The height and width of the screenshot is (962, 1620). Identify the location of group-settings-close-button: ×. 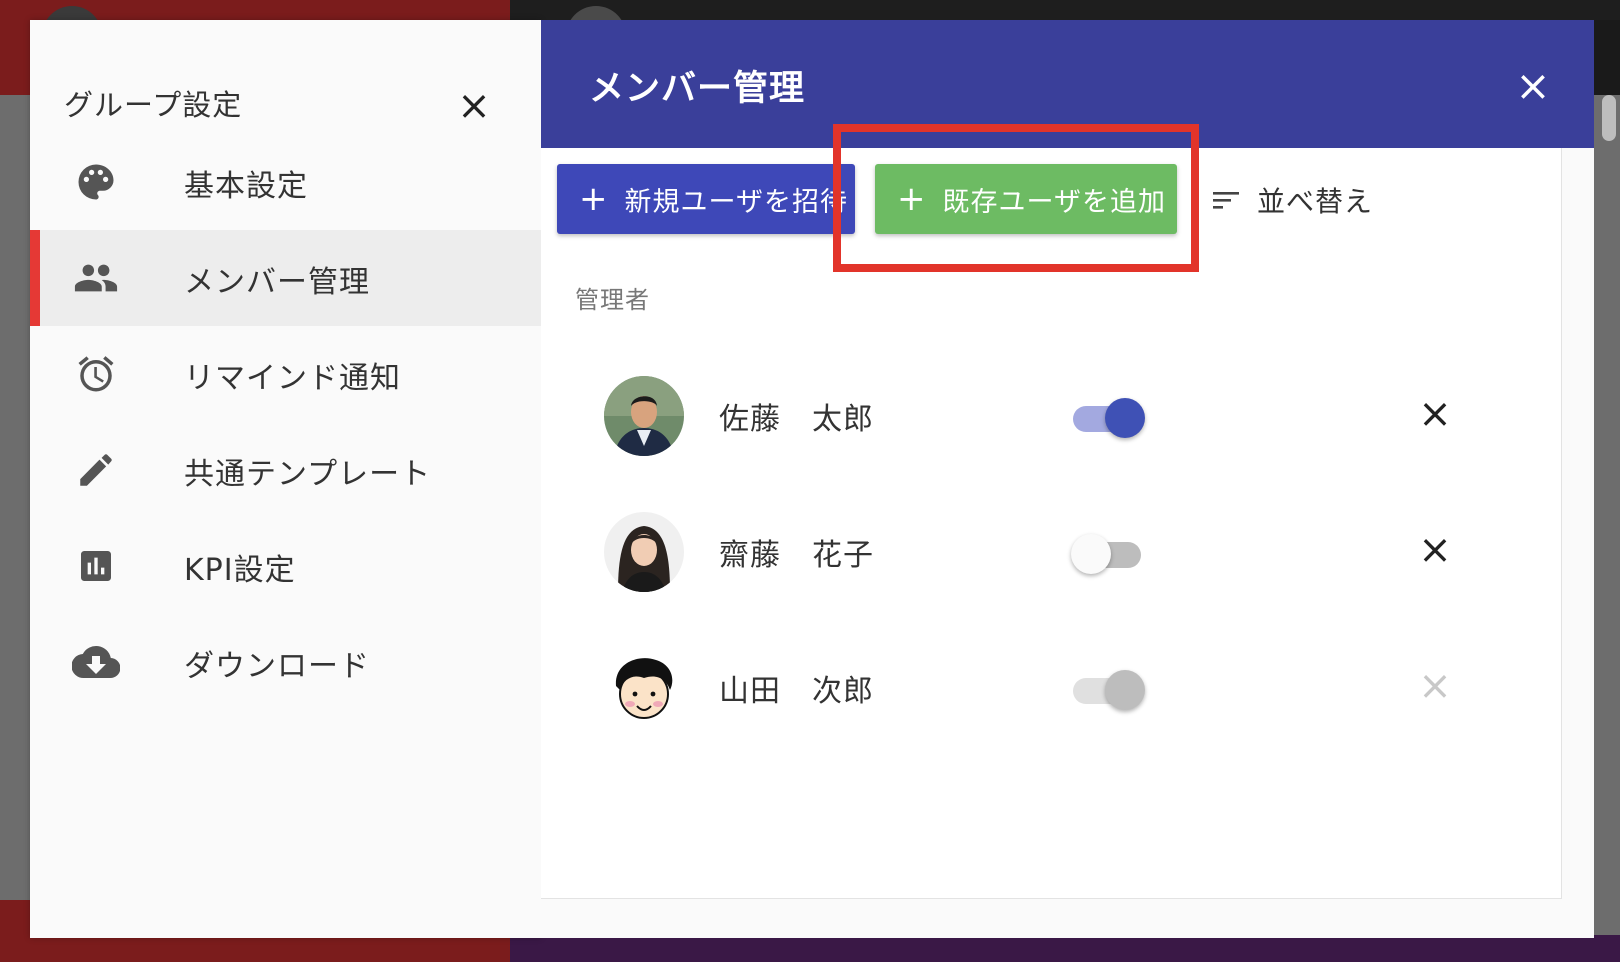
(474, 106).